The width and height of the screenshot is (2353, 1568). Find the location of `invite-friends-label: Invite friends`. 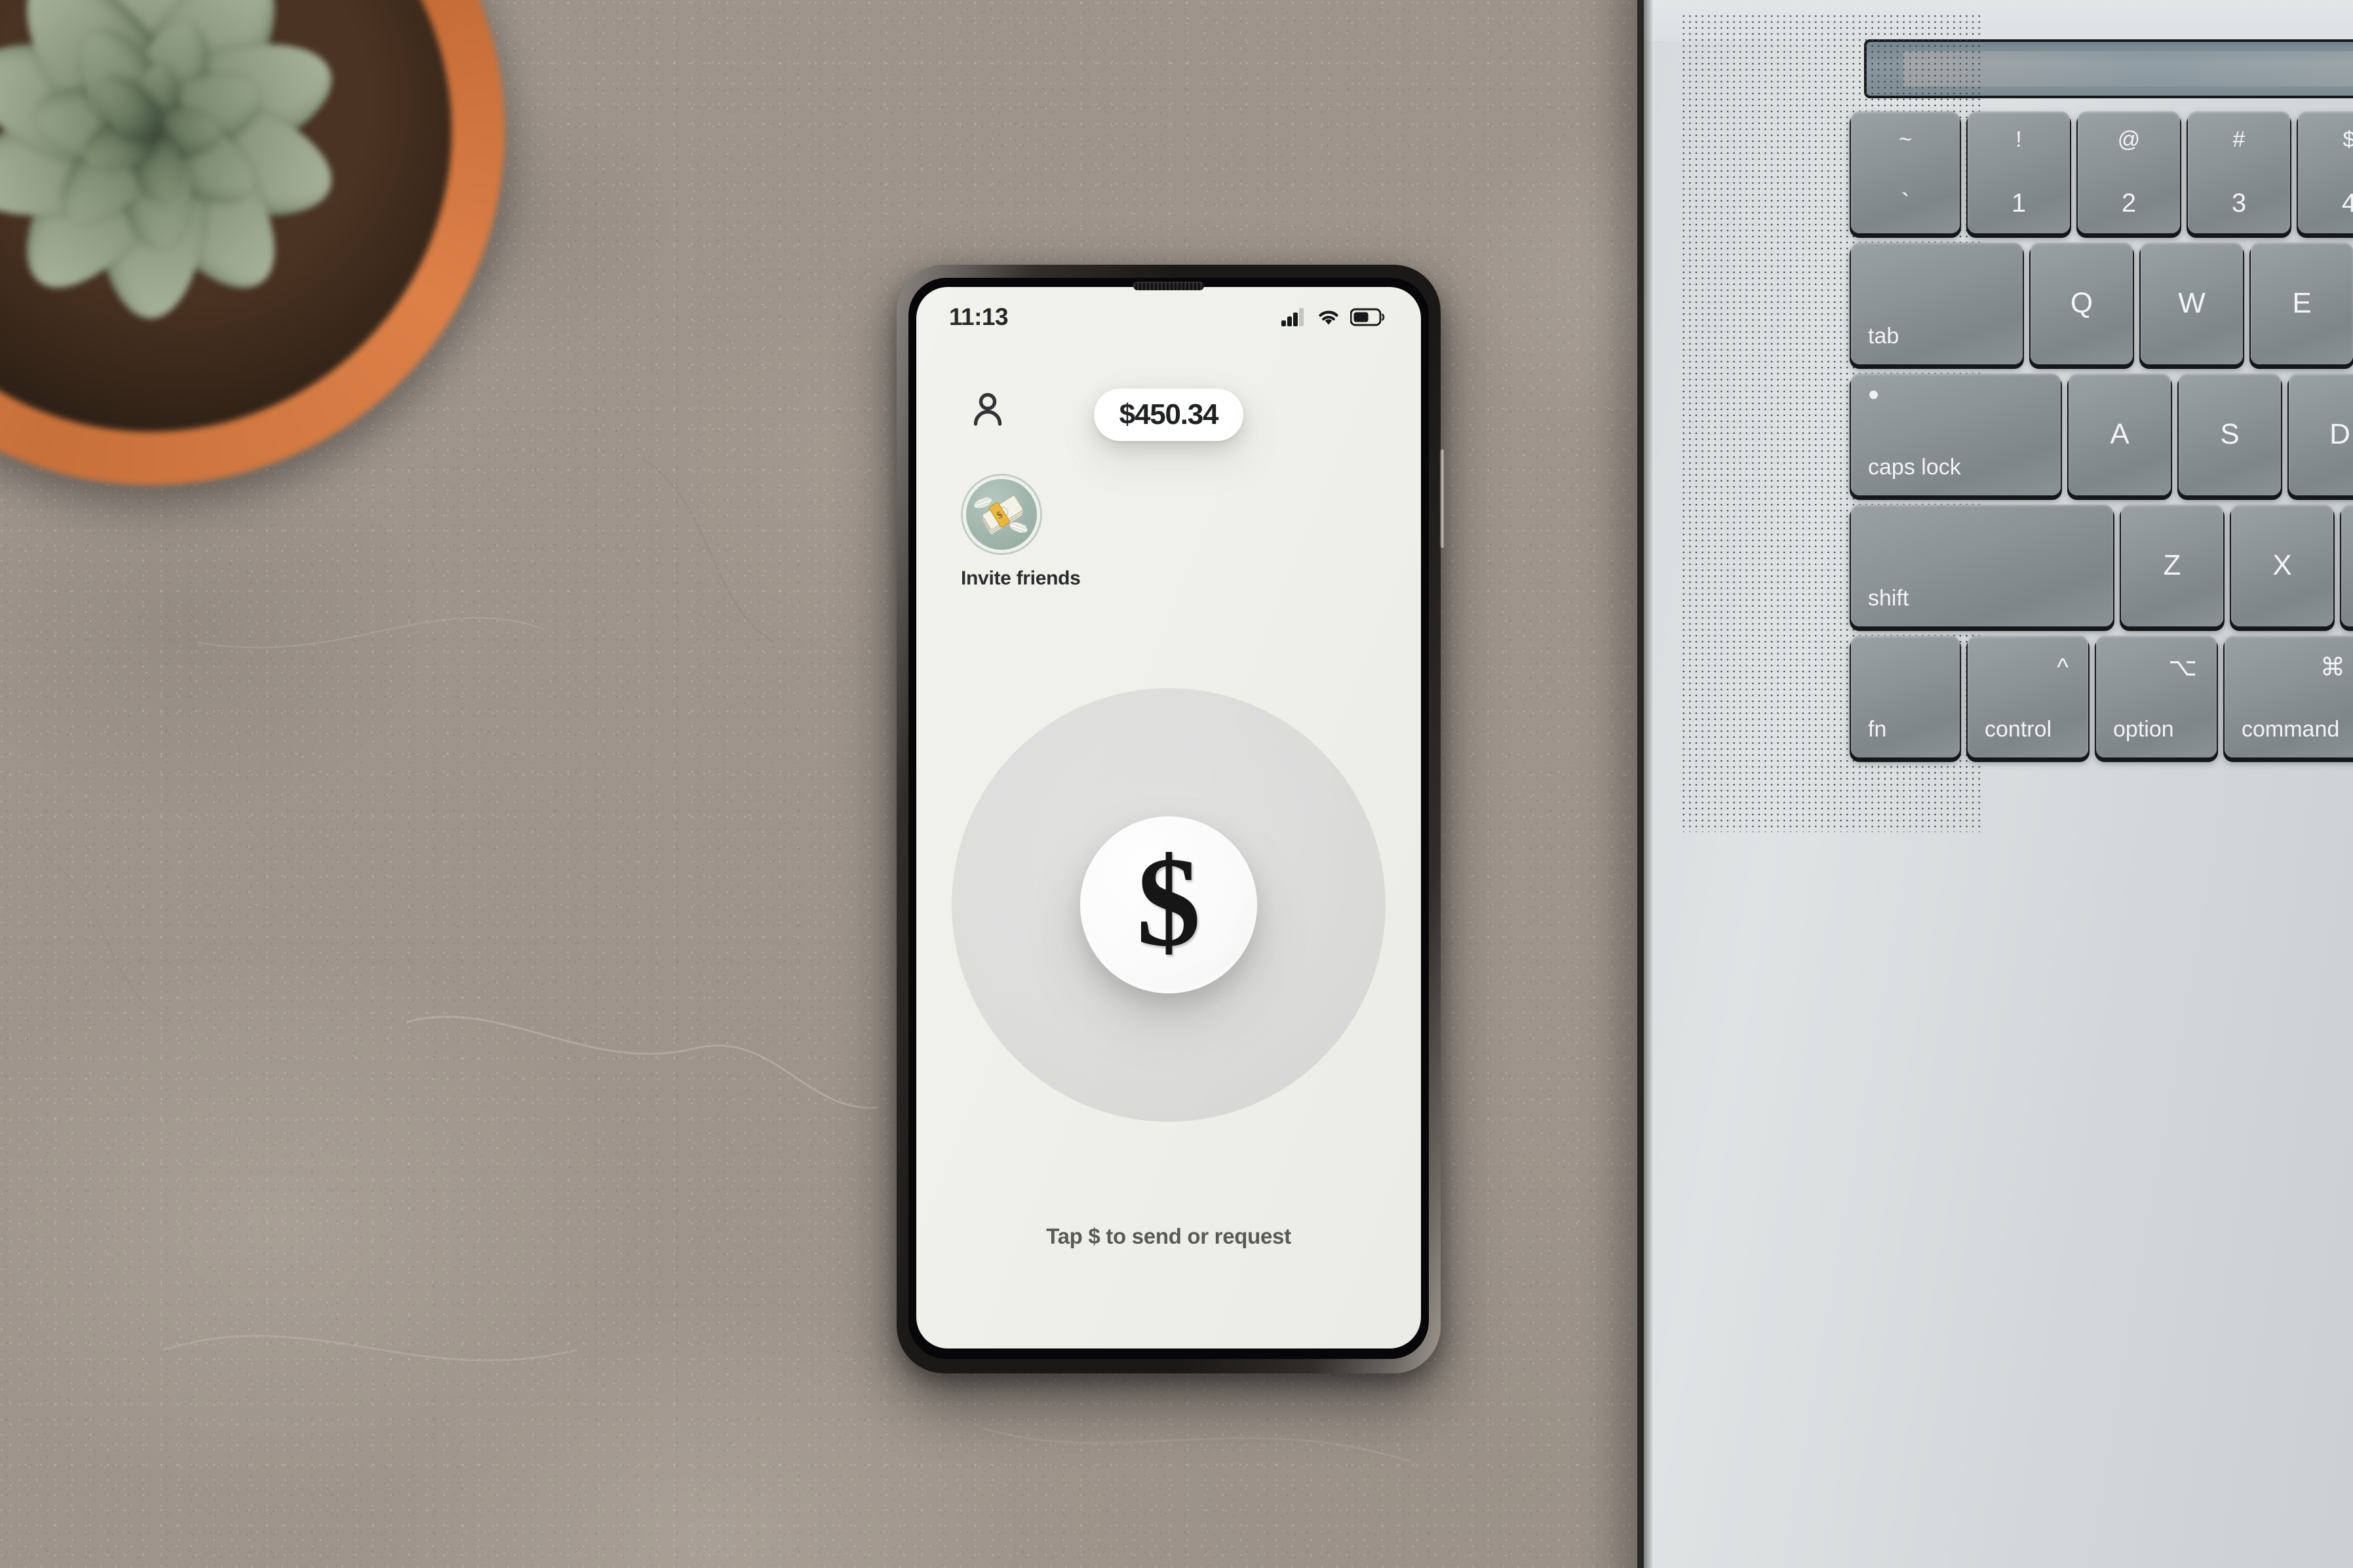

invite-friends-label: Invite friends is located at coordinates (1021, 578).